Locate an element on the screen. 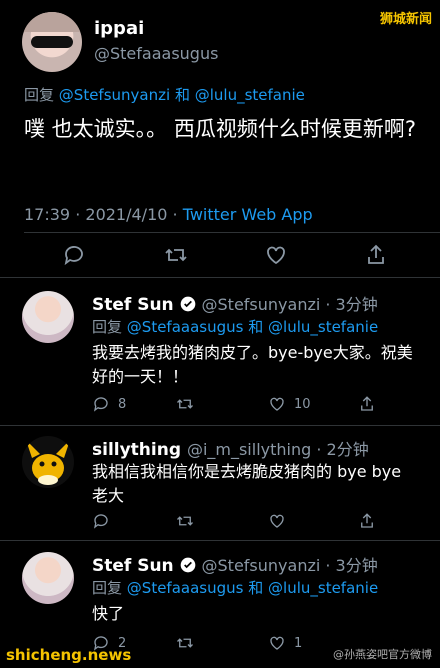  tweet-text: 快了 is located at coordinates (108, 613).